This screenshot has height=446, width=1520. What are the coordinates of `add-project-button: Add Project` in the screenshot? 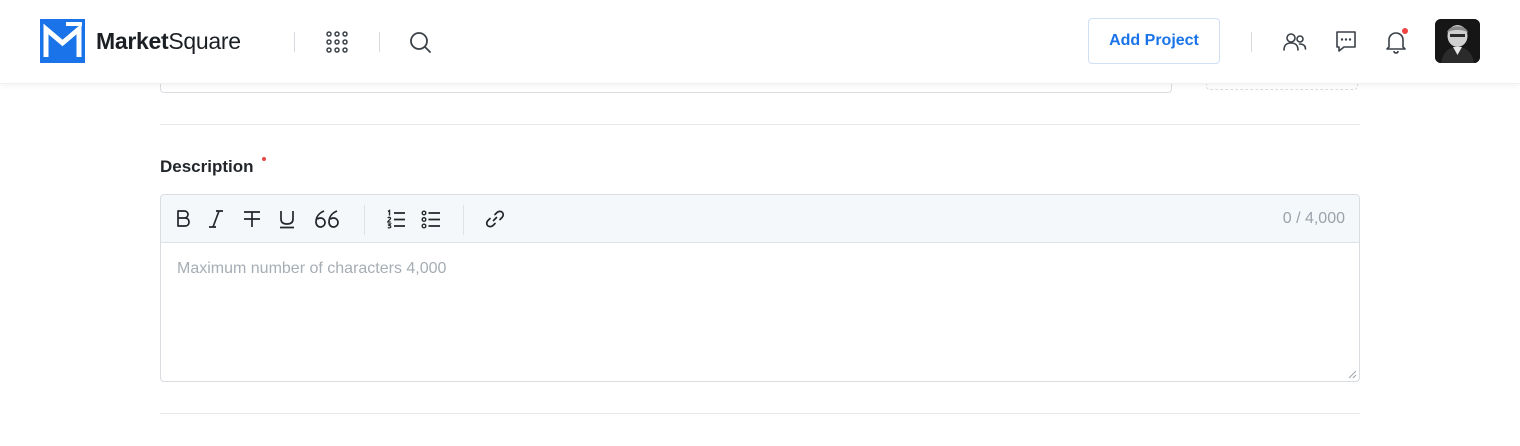 It's located at (1154, 41).